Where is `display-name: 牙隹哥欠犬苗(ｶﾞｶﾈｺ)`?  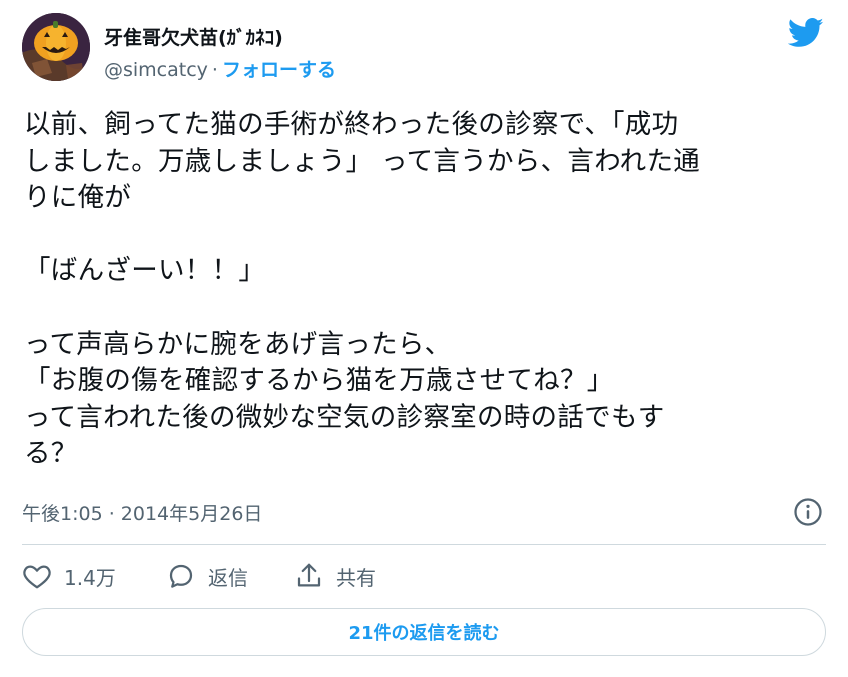 display-name: 牙隹哥欠犬苗(ｶﾞｶﾈｺ) is located at coordinates (193, 36).